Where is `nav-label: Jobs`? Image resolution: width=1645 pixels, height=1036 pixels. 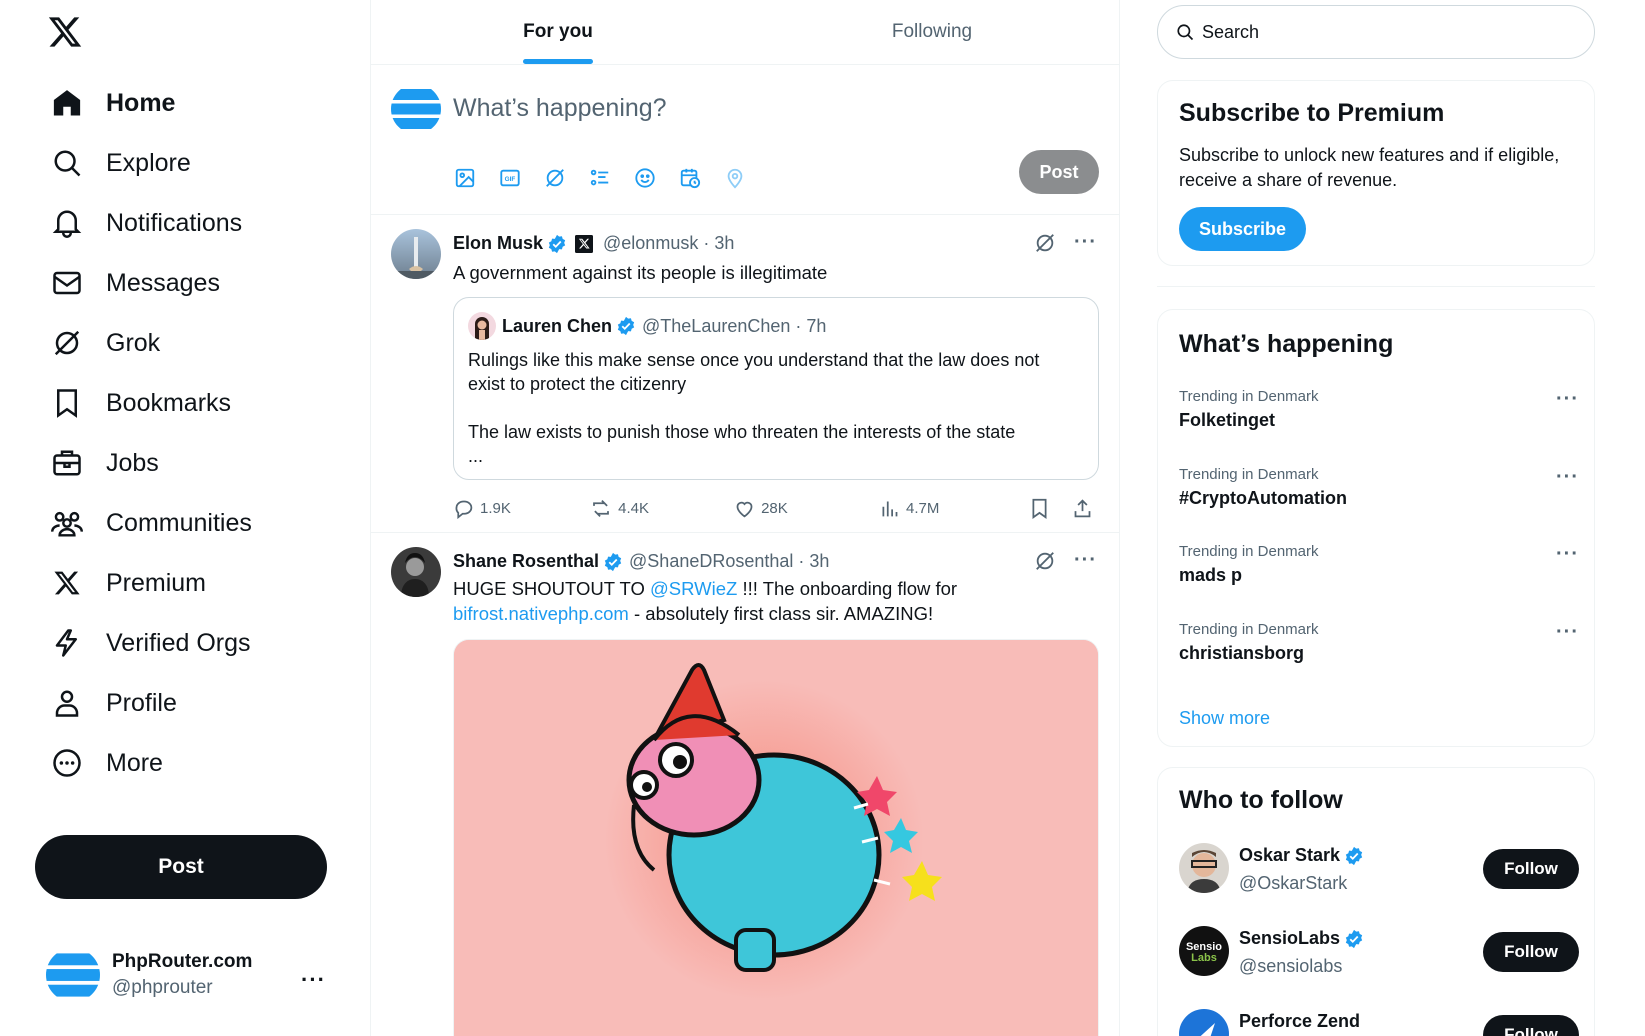 nav-label: Jobs is located at coordinates (132, 462).